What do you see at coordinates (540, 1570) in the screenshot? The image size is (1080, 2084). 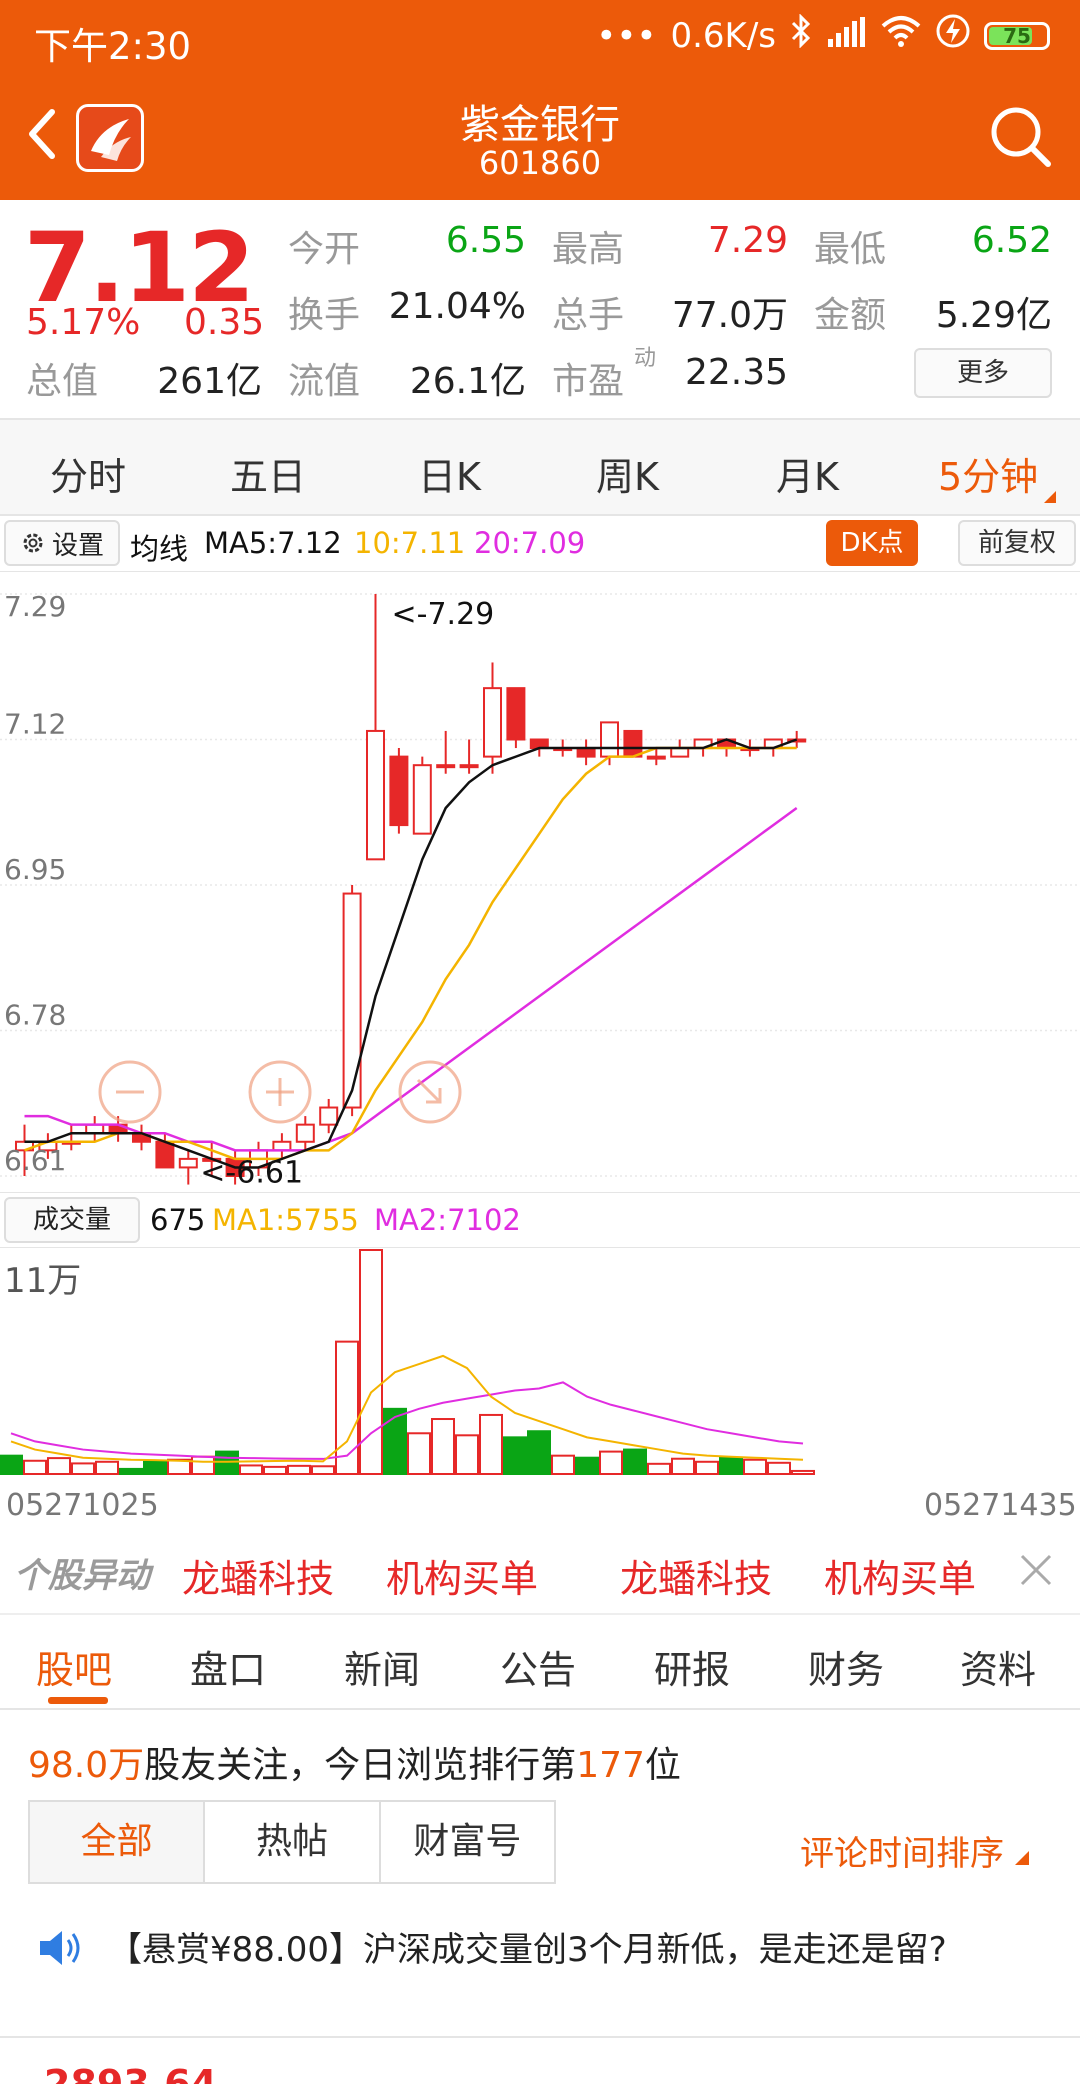 I see `abnormal-ticker: 个股异动 龙蟠科技 机构买单 龙蟠科技 机构买单` at bounding box center [540, 1570].